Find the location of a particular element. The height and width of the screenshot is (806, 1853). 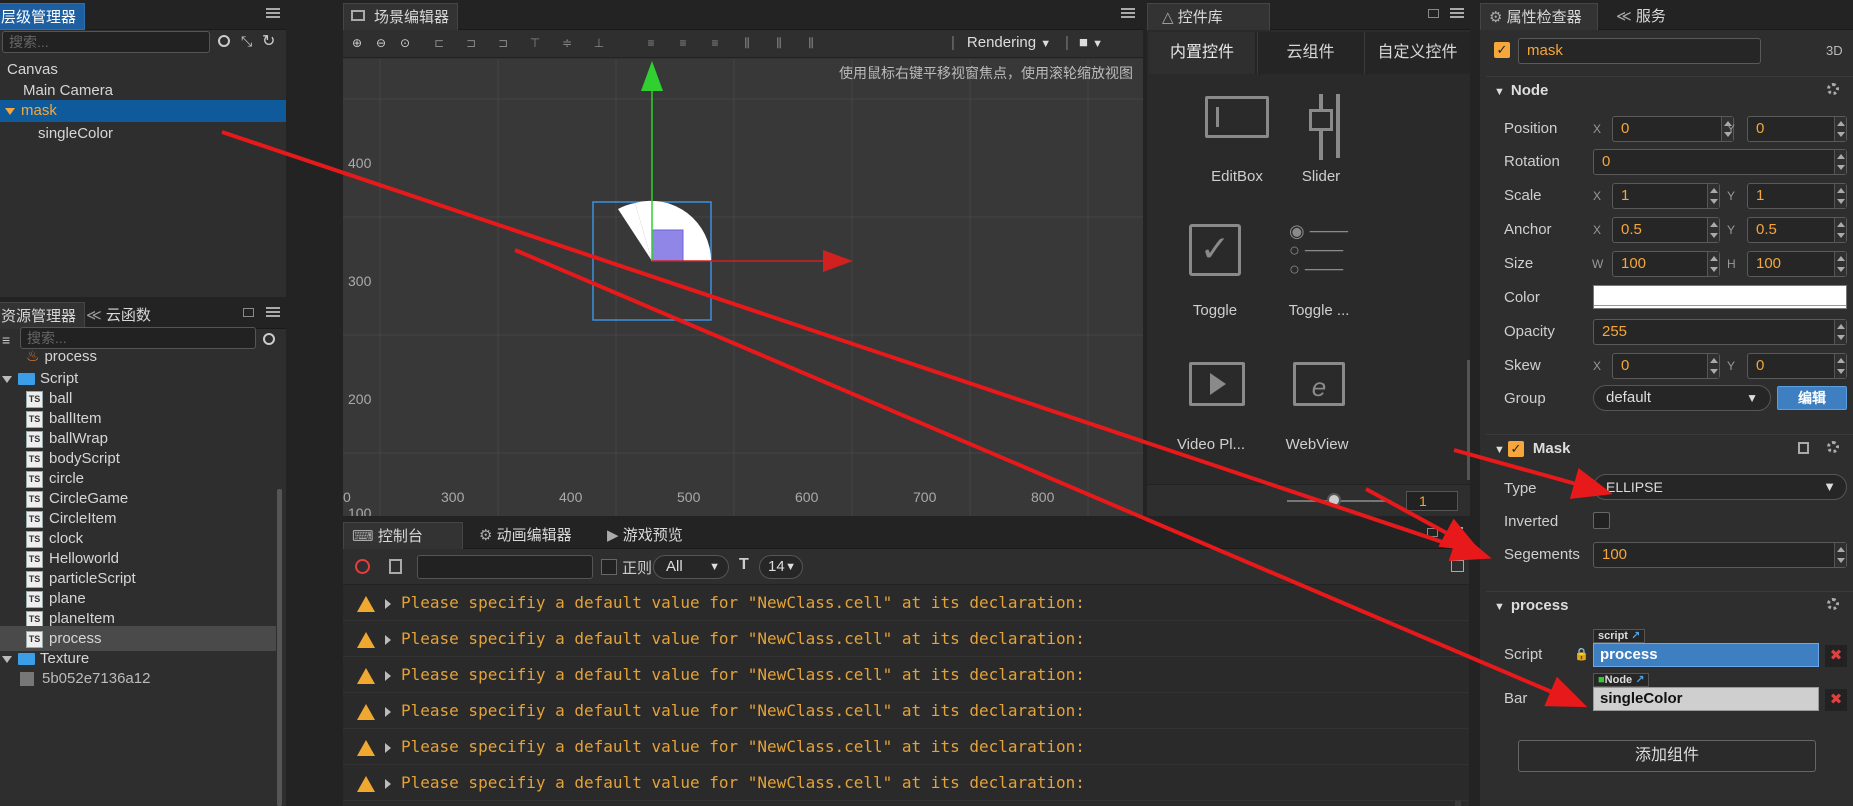

add-component-button: 添加组件 is located at coordinates (1667, 756).